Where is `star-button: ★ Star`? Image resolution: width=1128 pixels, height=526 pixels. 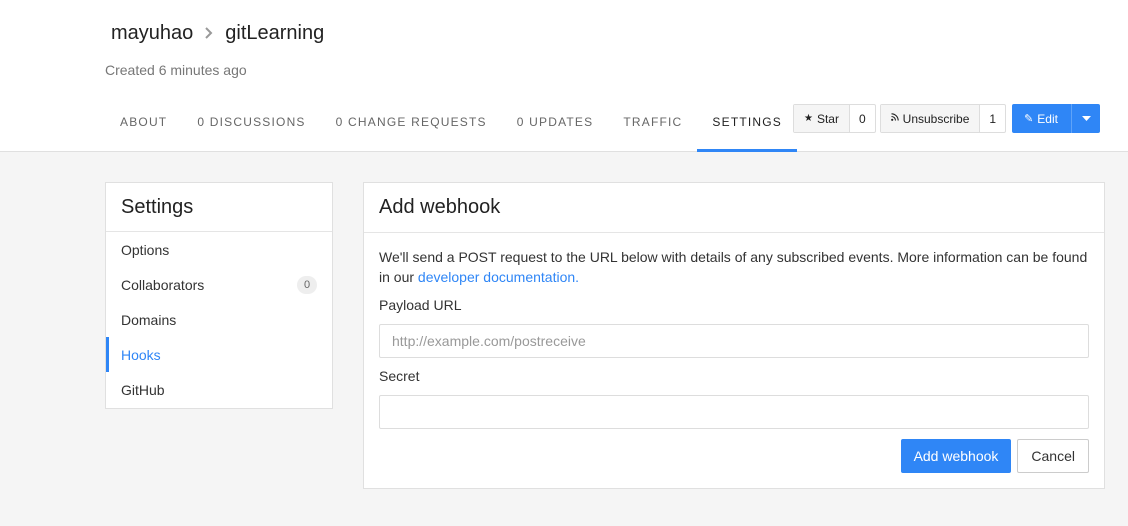
star-button: ★ Star is located at coordinates (822, 118).